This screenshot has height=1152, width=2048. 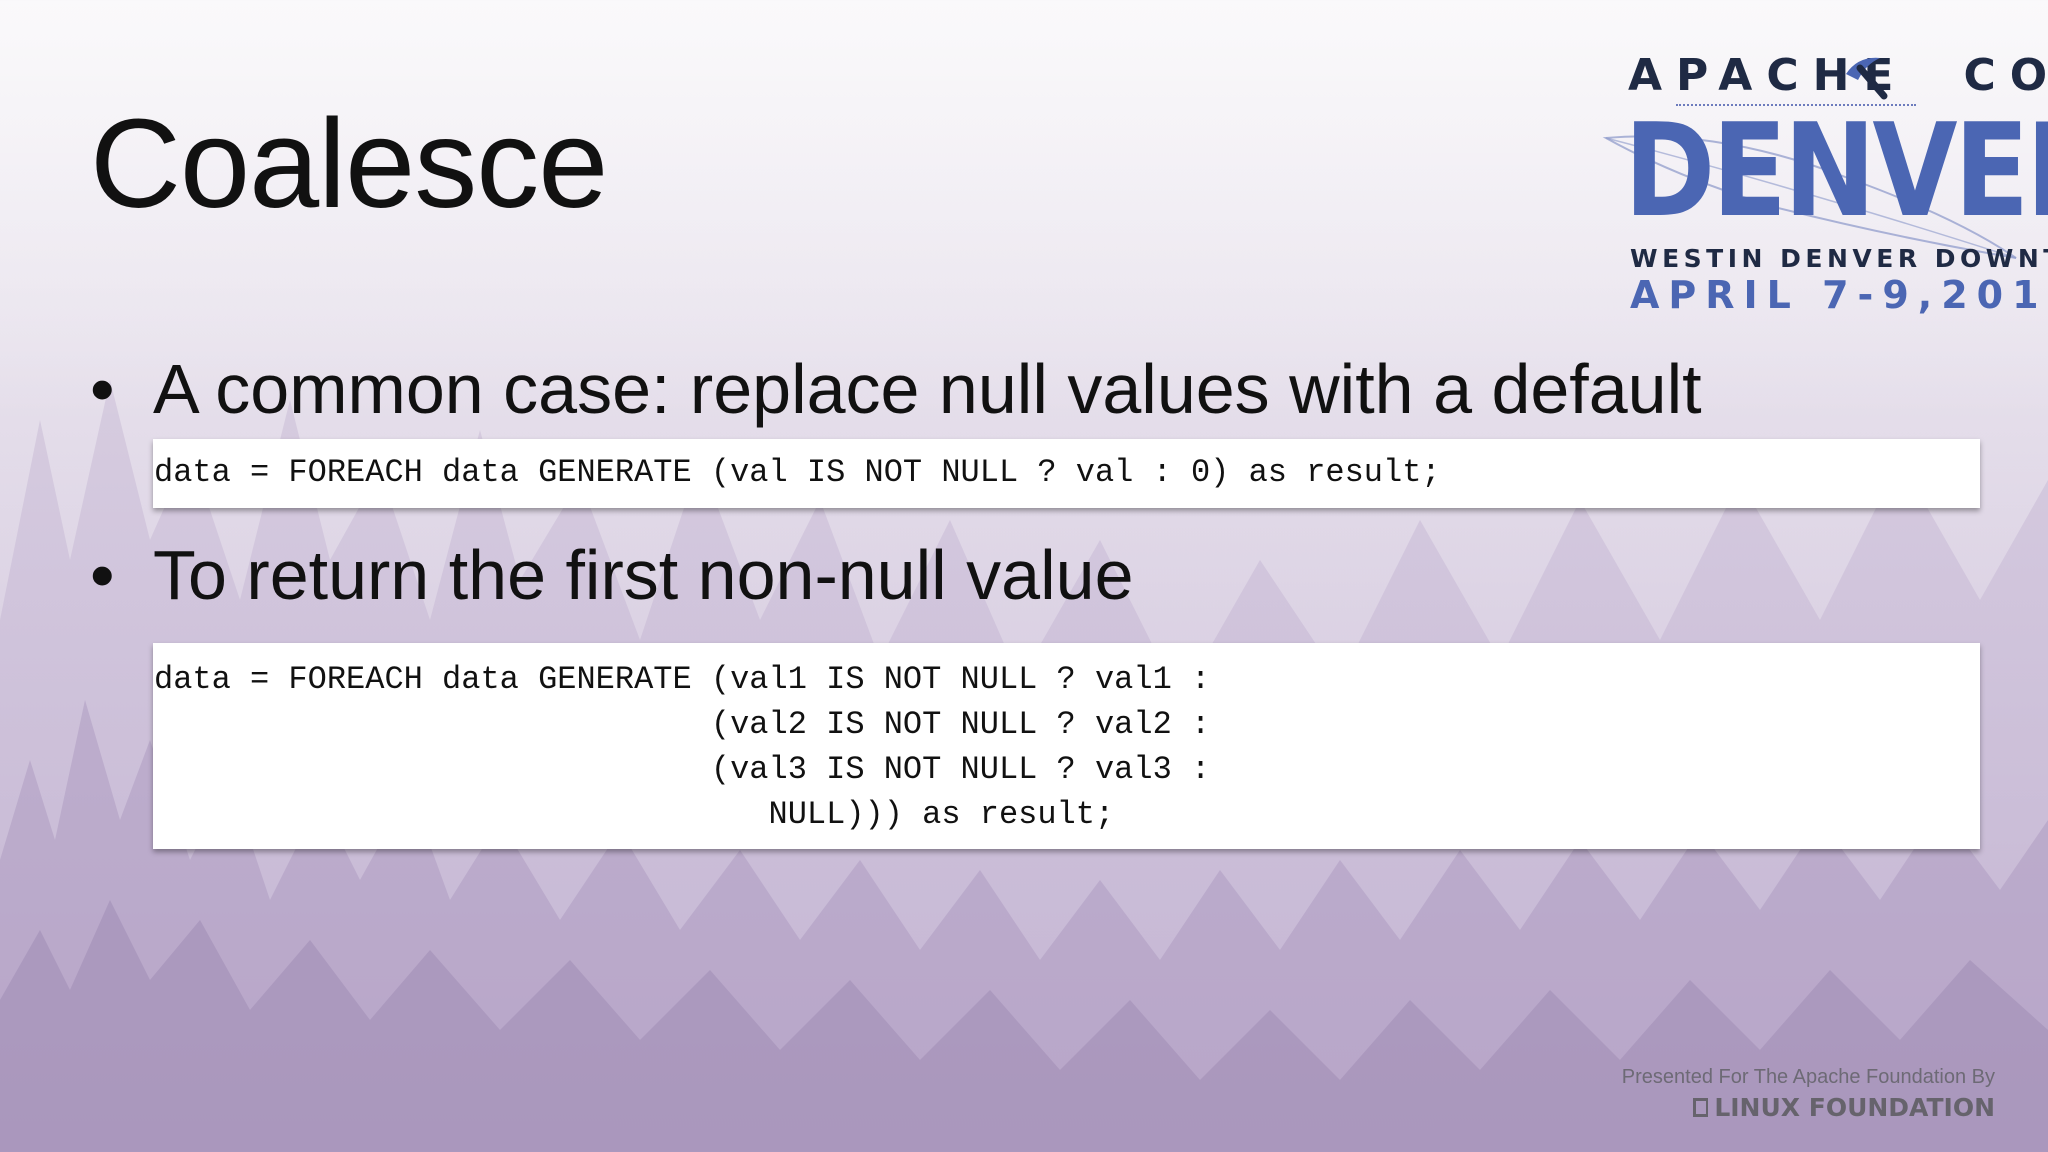 I want to click on bullet-text: To return the first non-null value, so click(x=643, y=575).